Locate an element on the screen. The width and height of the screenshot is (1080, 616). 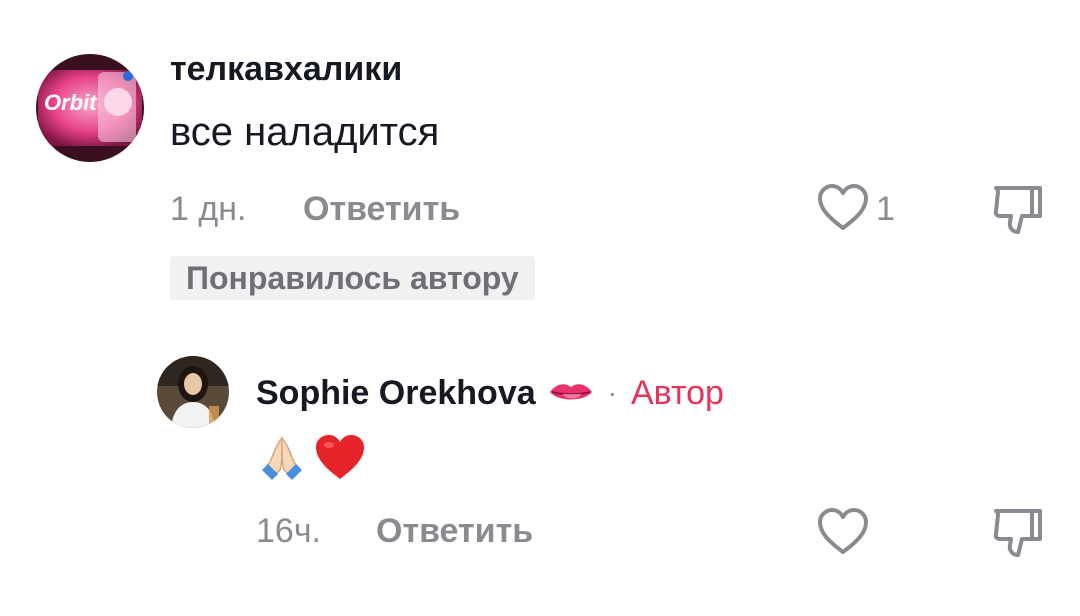
like-count: 1 is located at coordinates (885, 209).